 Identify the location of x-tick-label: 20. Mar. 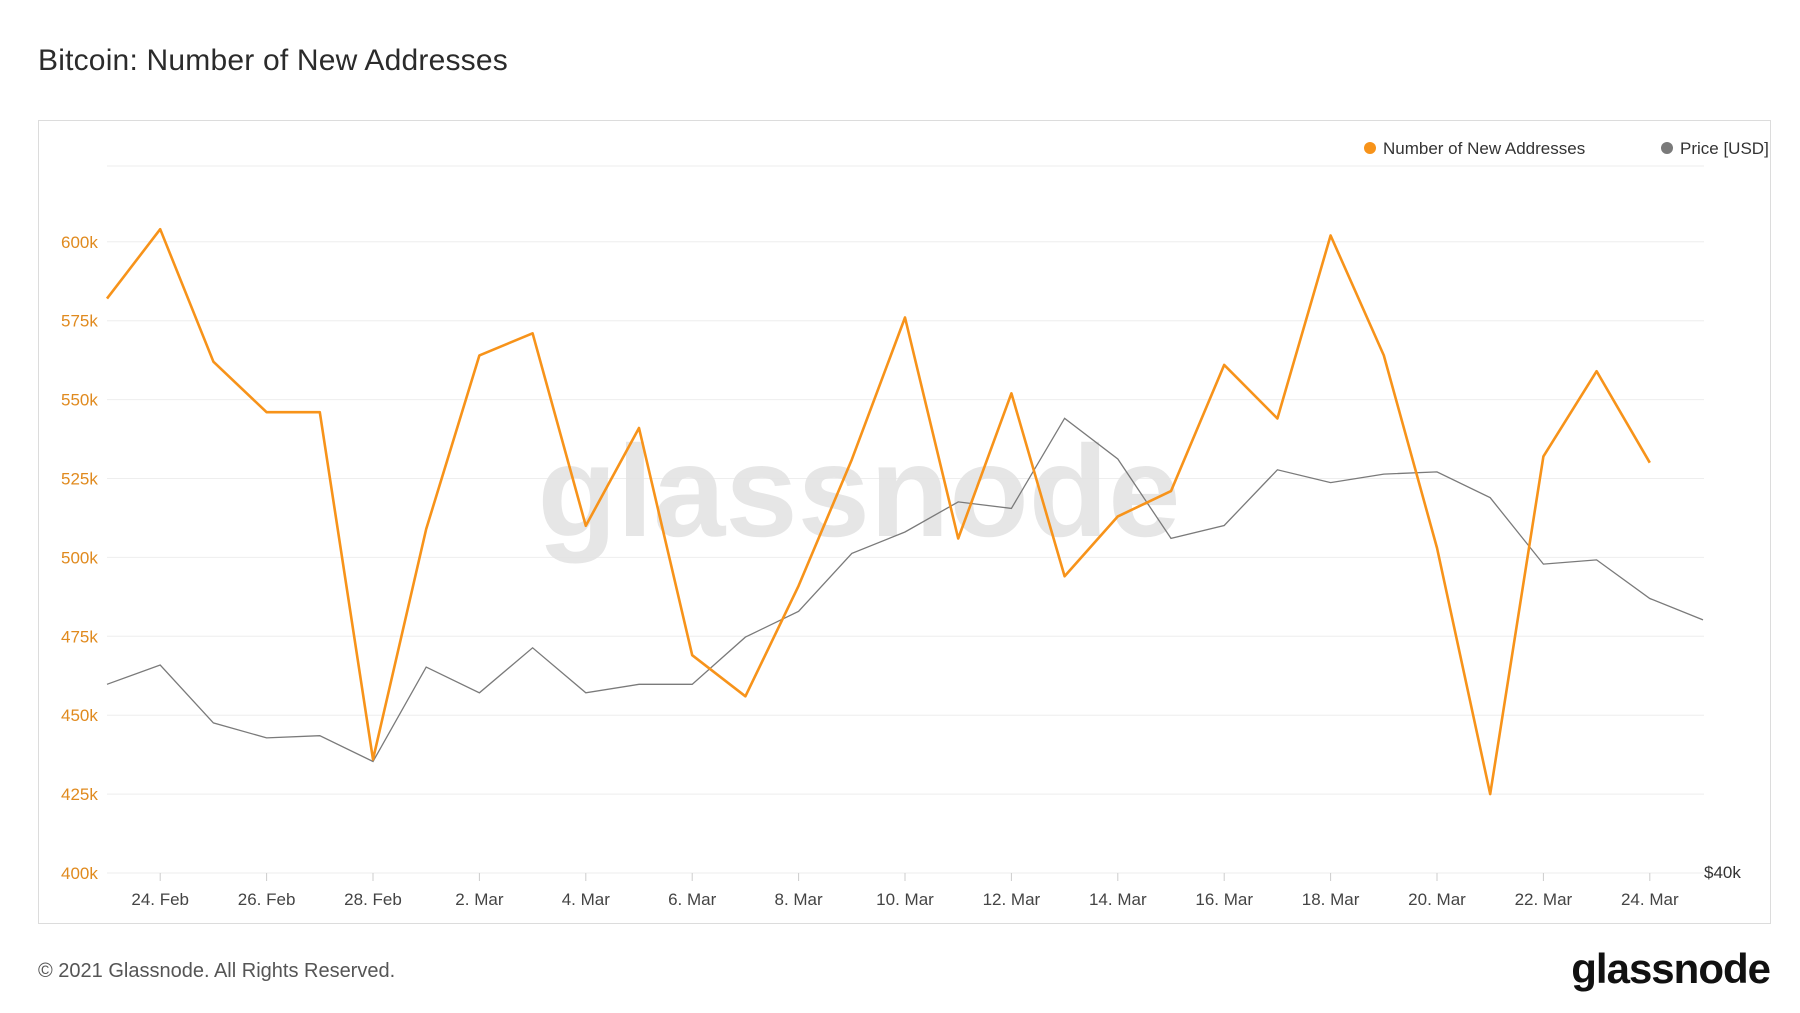
(1437, 899).